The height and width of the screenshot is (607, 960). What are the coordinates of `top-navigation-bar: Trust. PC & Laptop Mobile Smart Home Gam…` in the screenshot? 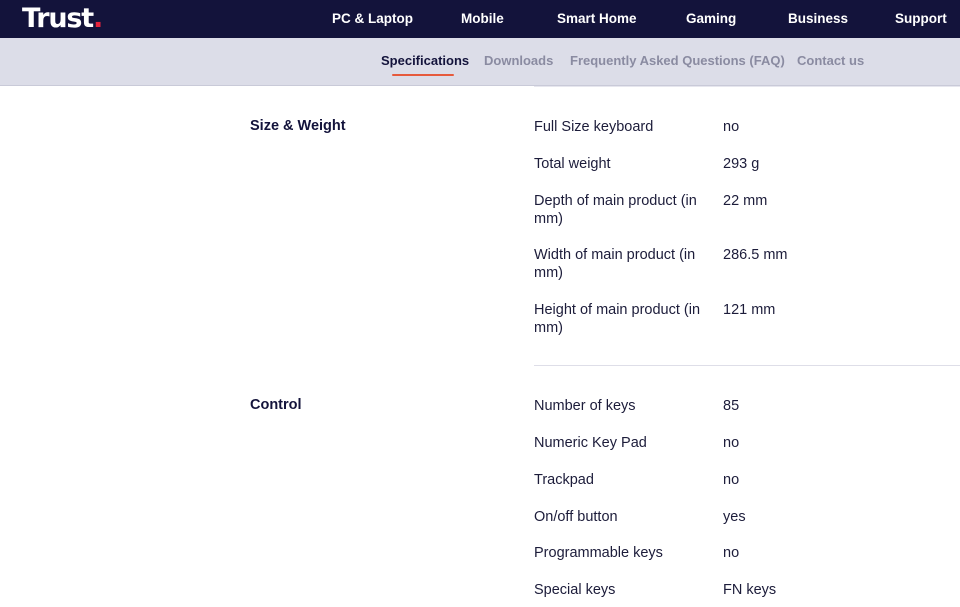 It's located at (480, 19).